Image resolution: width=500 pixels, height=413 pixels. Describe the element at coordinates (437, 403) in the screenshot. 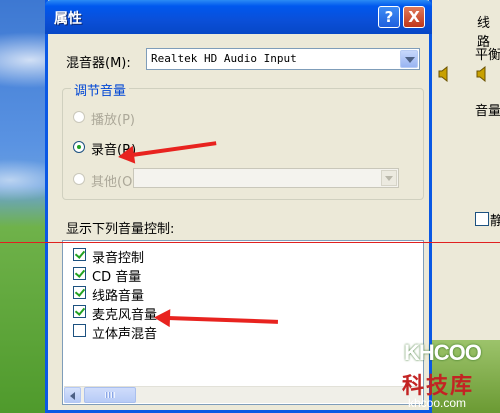

I see `watermark-url: khcoo.com` at that location.